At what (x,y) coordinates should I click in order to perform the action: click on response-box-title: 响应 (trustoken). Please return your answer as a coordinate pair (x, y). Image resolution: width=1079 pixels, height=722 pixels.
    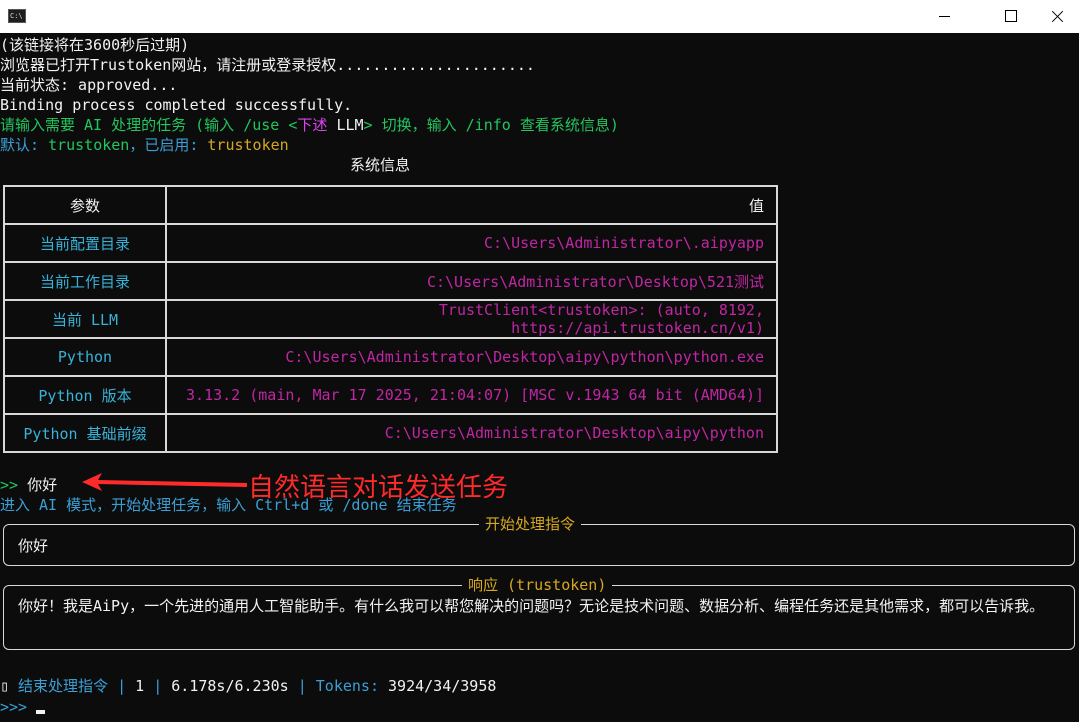
    Looking at the image, I should click on (537, 585).